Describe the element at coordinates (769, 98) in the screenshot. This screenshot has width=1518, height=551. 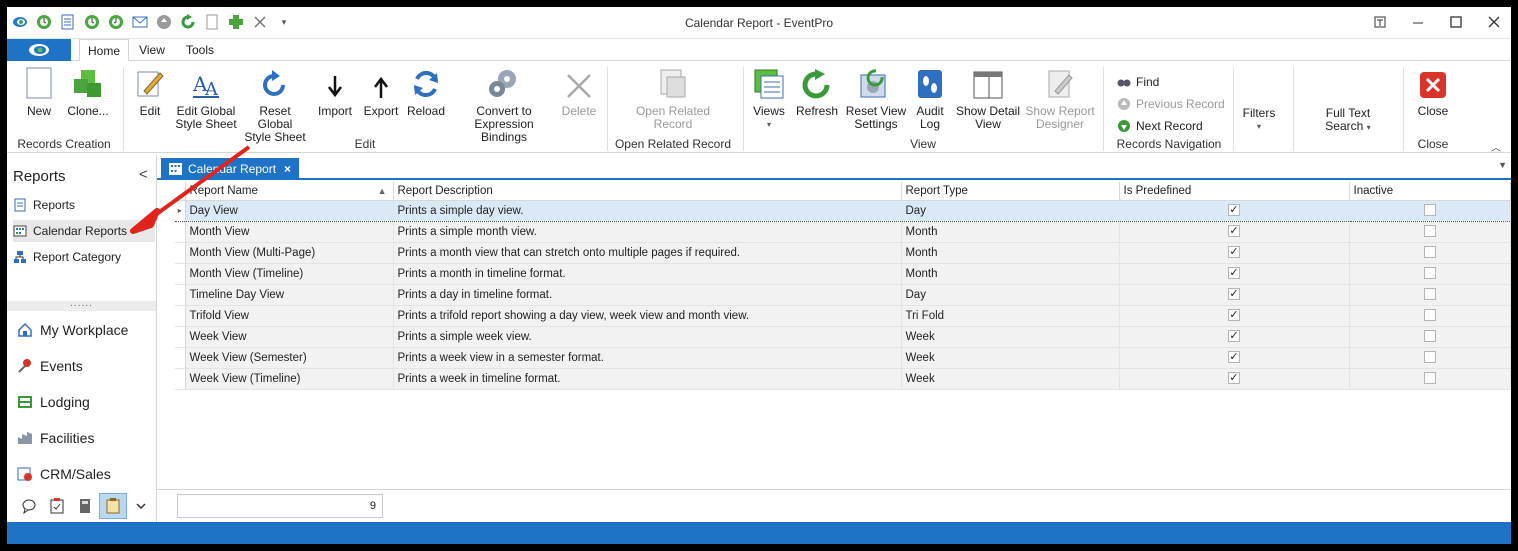
I see `views-button: Views ▾` at that location.